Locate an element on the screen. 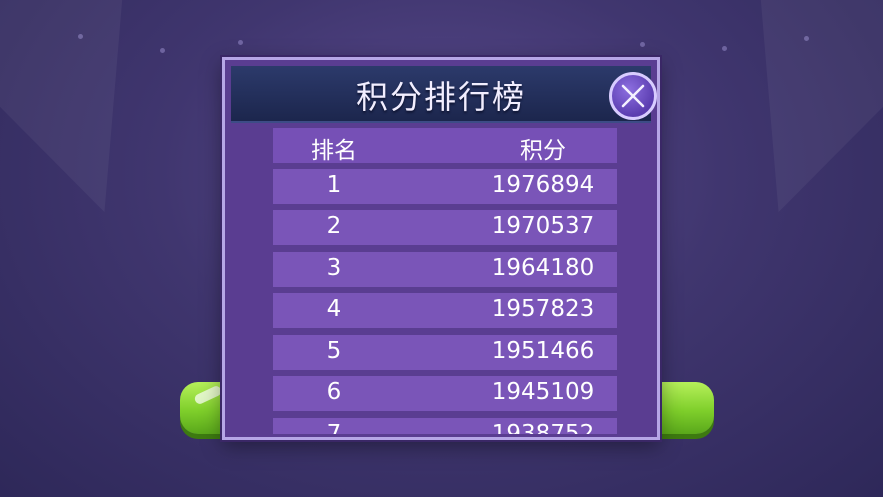 The image size is (883, 497). table-row: 6 1945109 is located at coordinates (445, 393).